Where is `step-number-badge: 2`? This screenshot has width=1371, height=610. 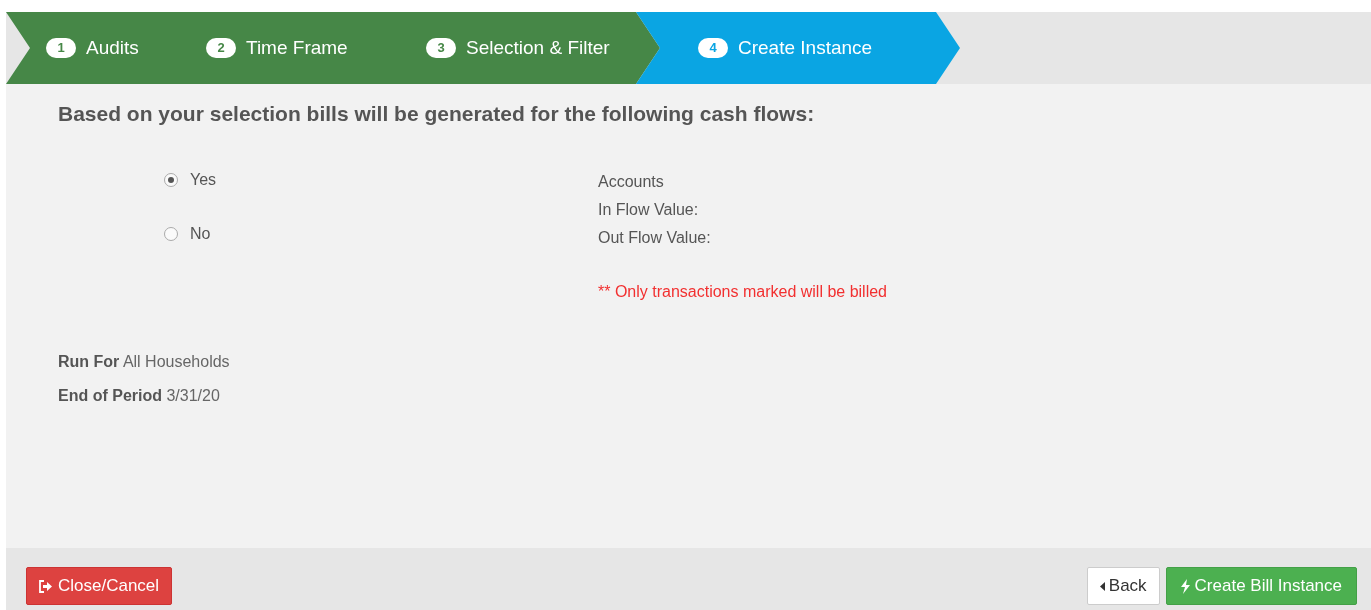
step-number-badge: 2 is located at coordinates (221, 48).